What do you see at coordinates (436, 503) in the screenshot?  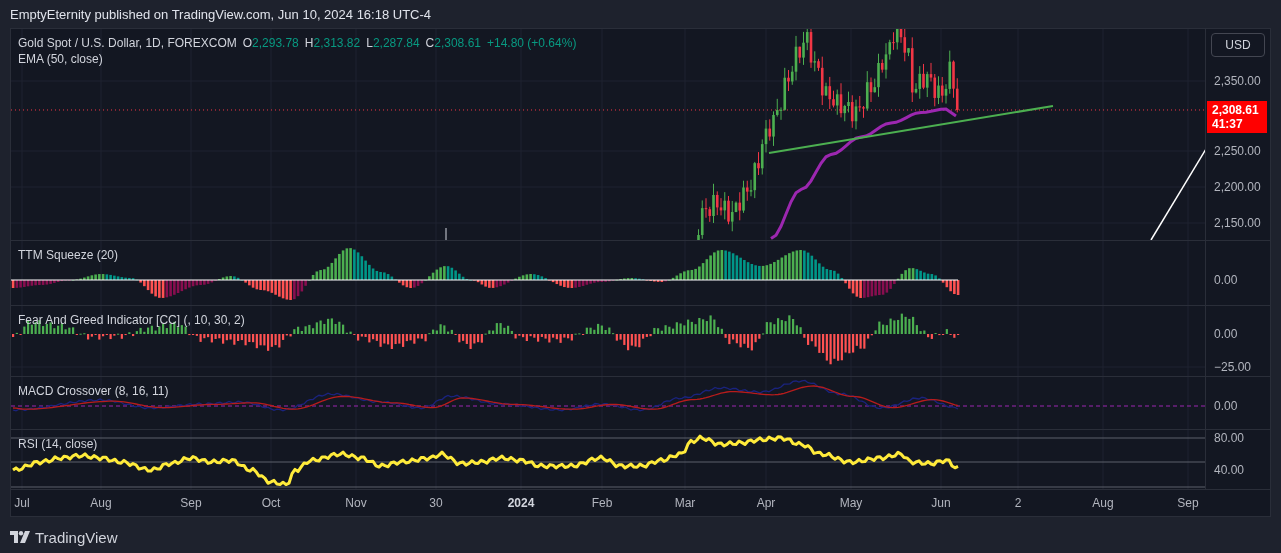 I see `time-axis-label: 30` at bounding box center [436, 503].